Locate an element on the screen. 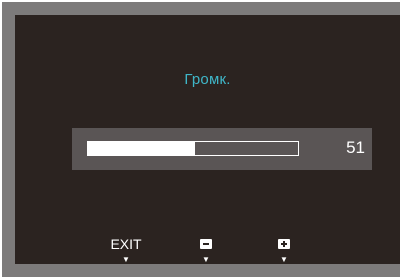 Image resolution: width=403 pixels, height=280 pixels. volume-down-button: ▼ is located at coordinates (206, 250).